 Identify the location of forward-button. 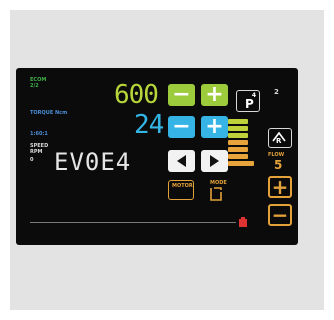
(214, 161).